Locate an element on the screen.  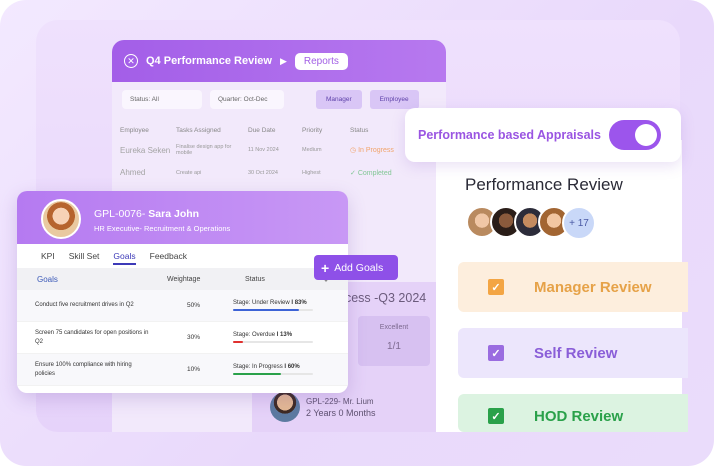
employee-tabs: KPI Skill Set Goals Feedback is located at coordinates (182, 256).